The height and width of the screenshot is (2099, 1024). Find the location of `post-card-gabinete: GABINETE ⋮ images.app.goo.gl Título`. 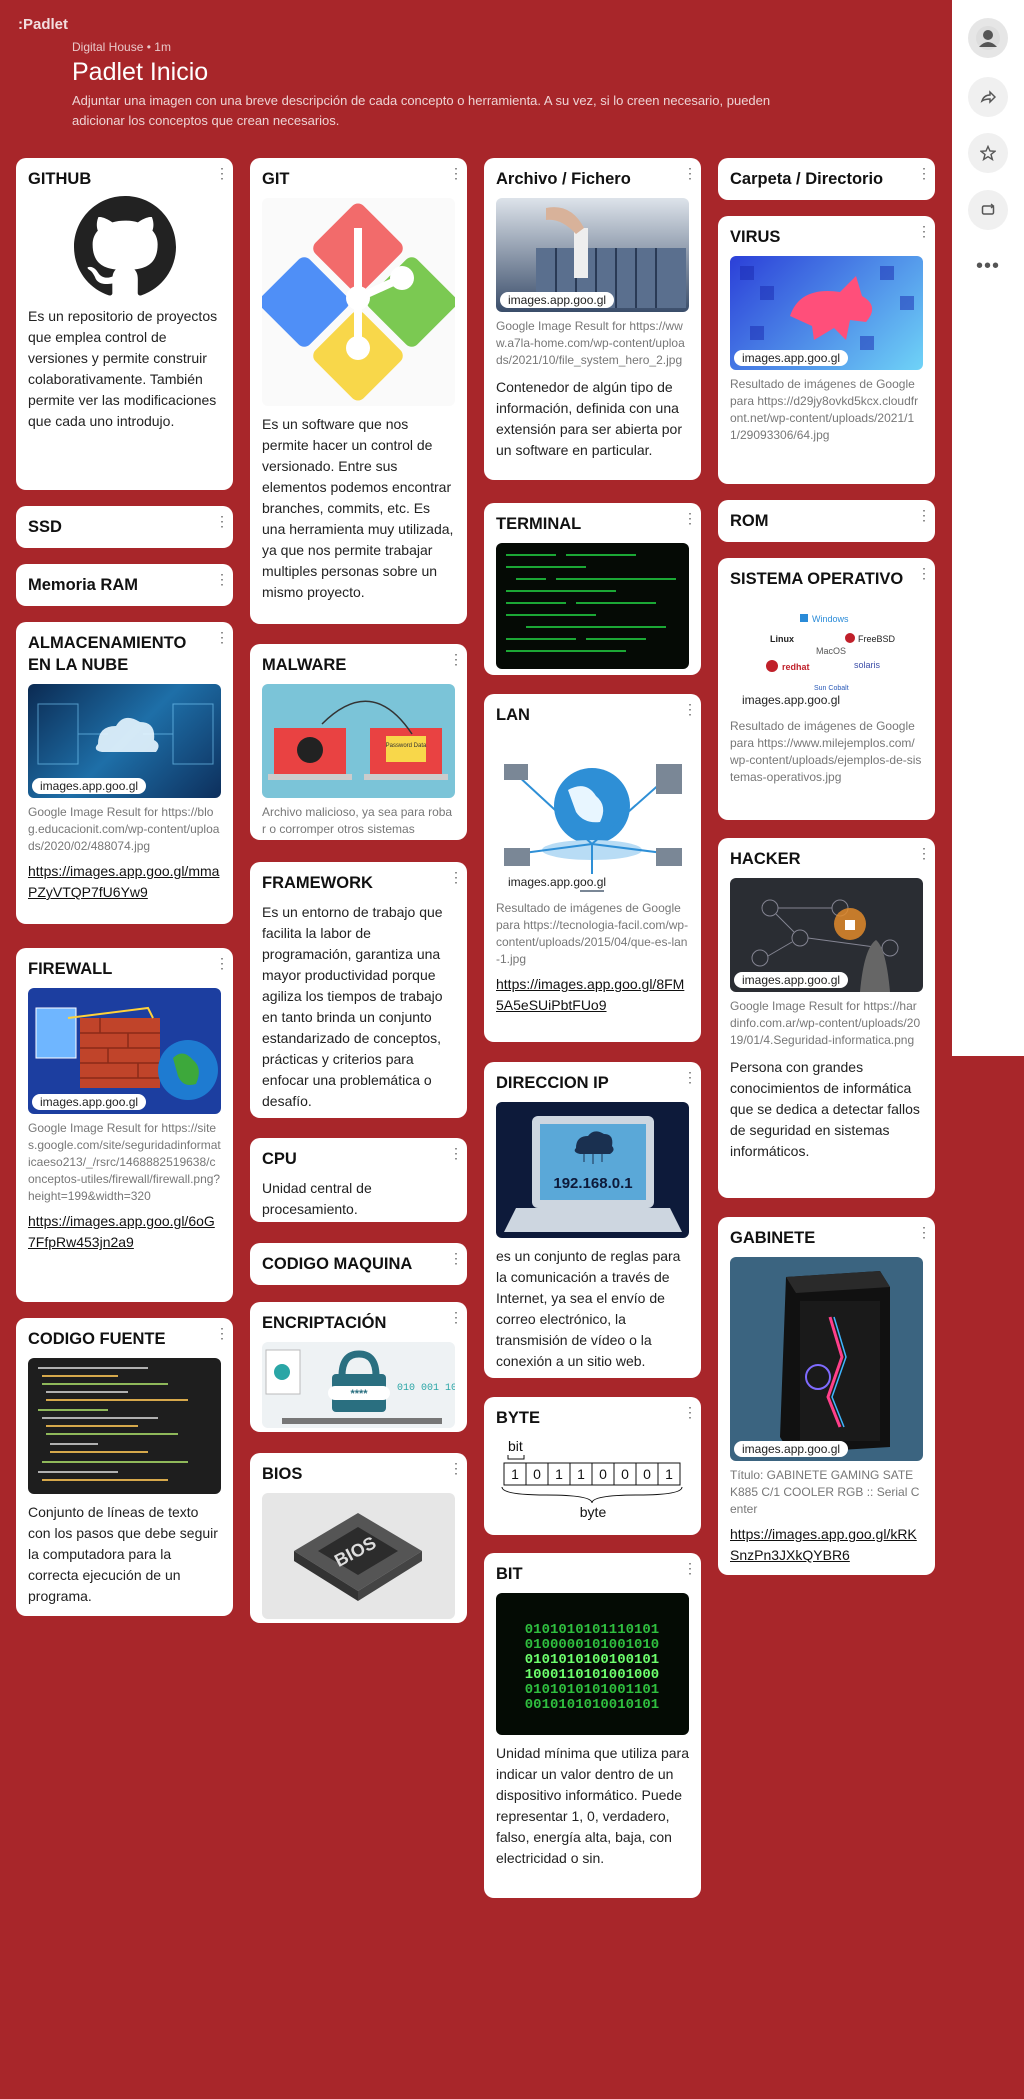

post-card-gabinete: GABINETE ⋮ images.app.goo.gl Título is located at coordinates (826, 1396).